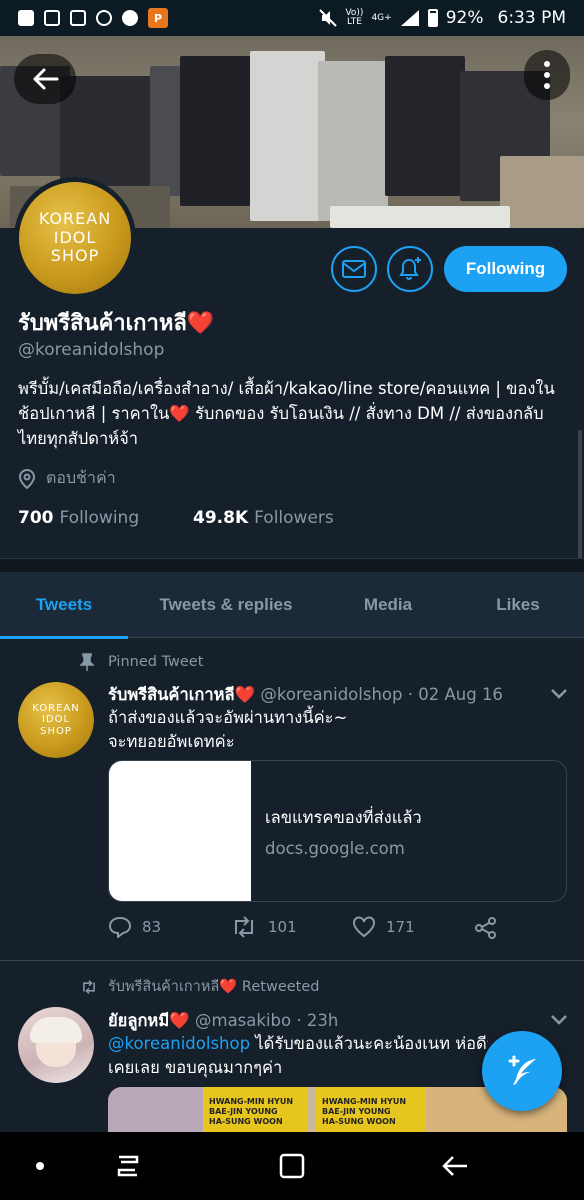  What do you see at coordinates (292, 565) in the screenshot?
I see `section-divider` at bounding box center [292, 565].